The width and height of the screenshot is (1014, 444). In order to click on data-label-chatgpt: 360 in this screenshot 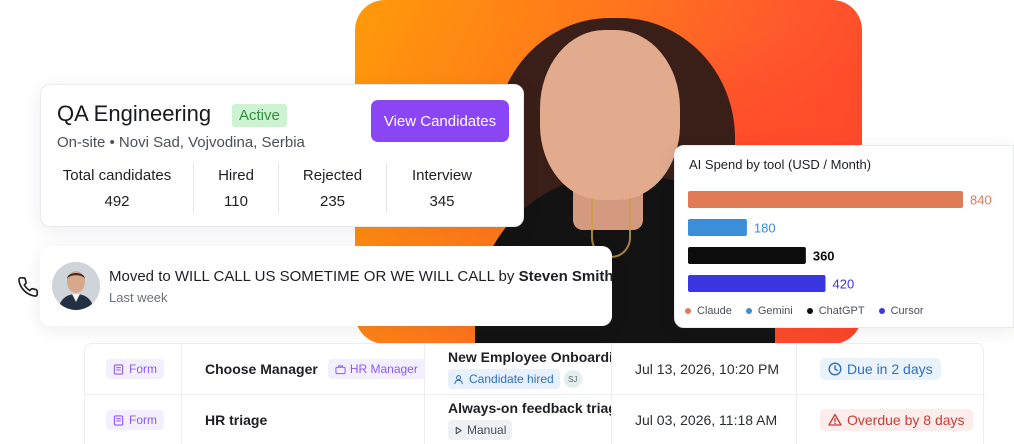, I will do `click(824, 256)`.